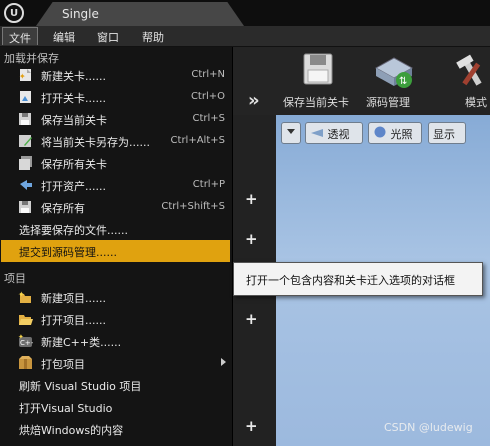  What do you see at coordinates (26, 320) in the screenshot?
I see `open-project-icon` at bounding box center [26, 320].